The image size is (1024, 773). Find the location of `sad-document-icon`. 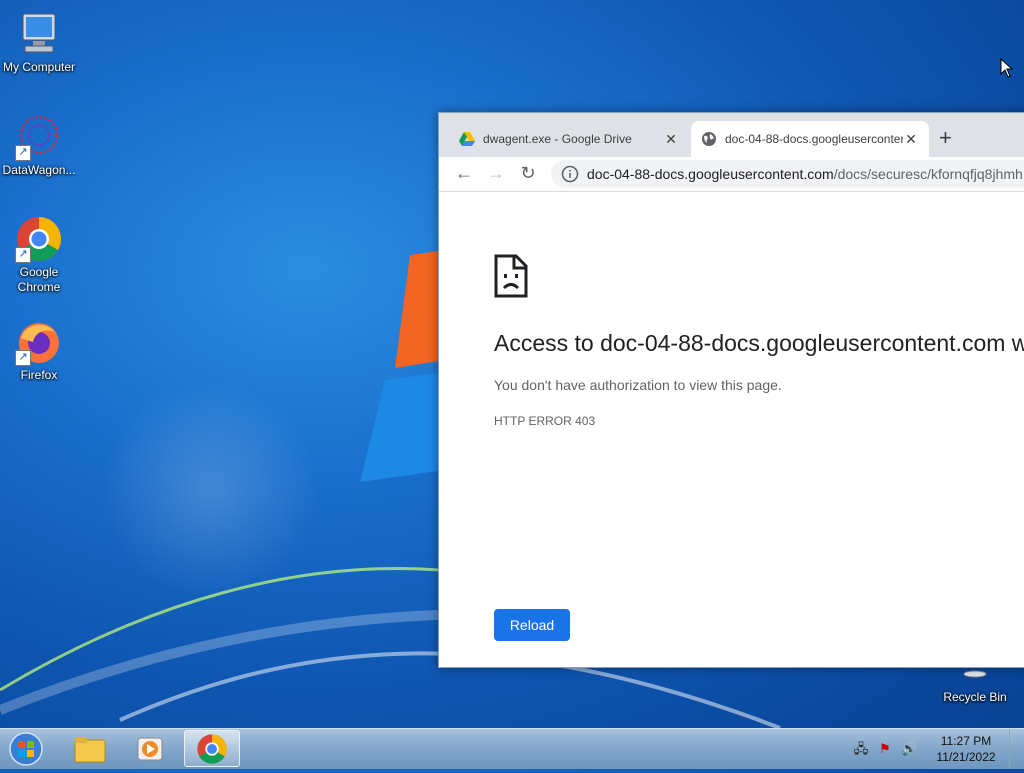

sad-document-icon is located at coordinates (511, 276).